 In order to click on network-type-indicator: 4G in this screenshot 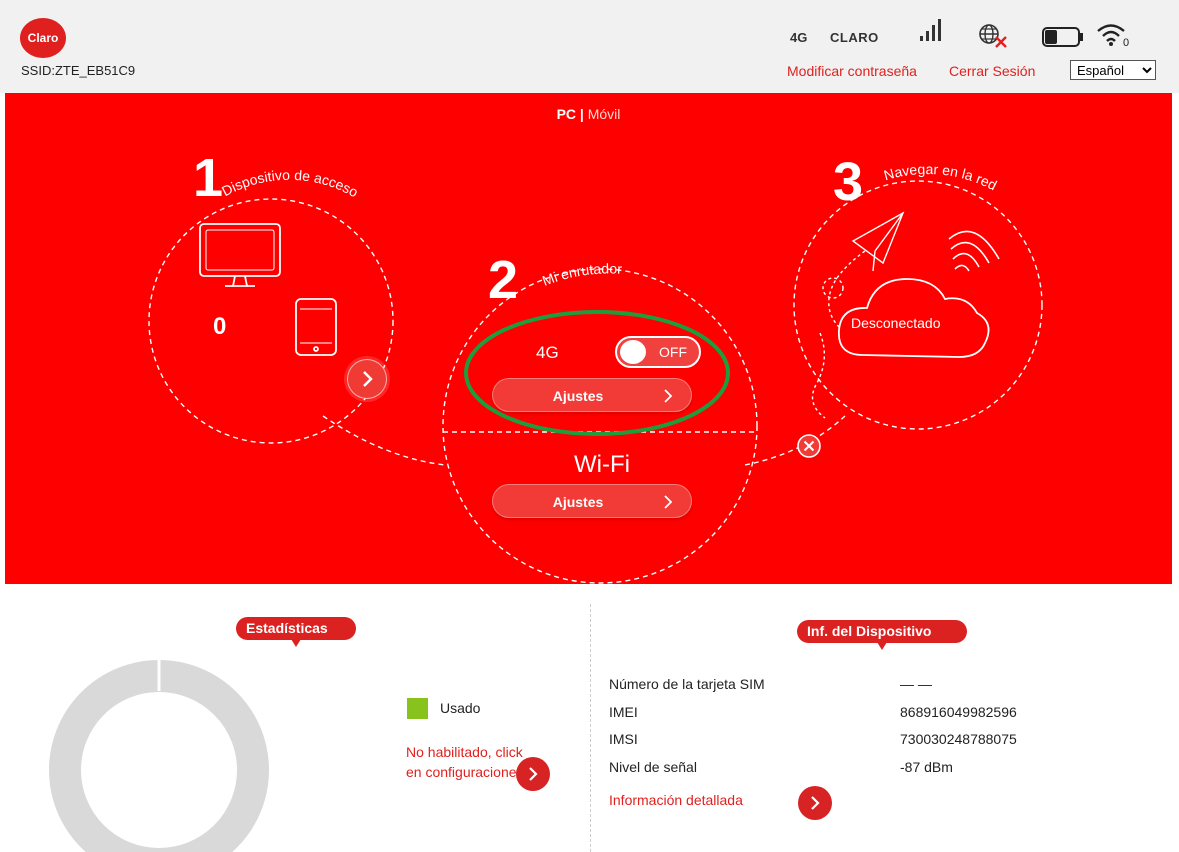, I will do `click(799, 37)`.